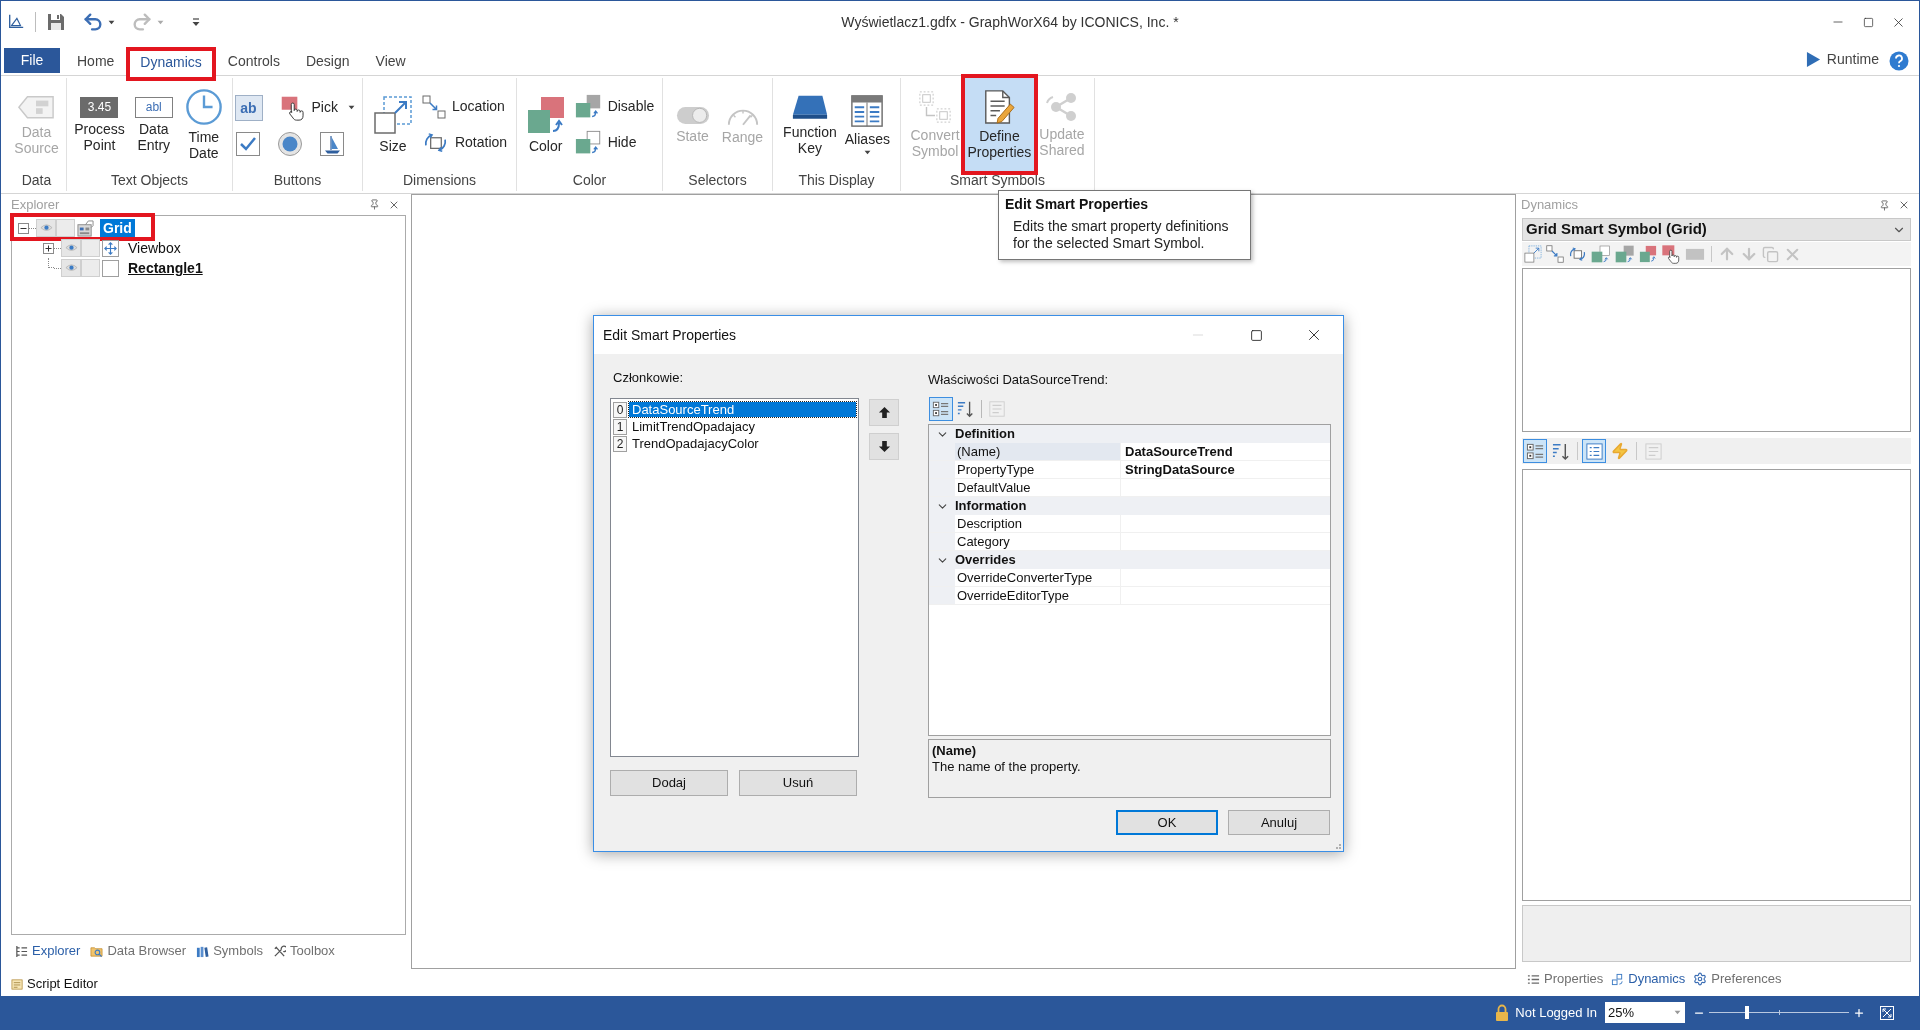  Describe the element at coordinates (1077, 204) in the screenshot. I see `tooltip-title: Edit Smart Properties` at that location.